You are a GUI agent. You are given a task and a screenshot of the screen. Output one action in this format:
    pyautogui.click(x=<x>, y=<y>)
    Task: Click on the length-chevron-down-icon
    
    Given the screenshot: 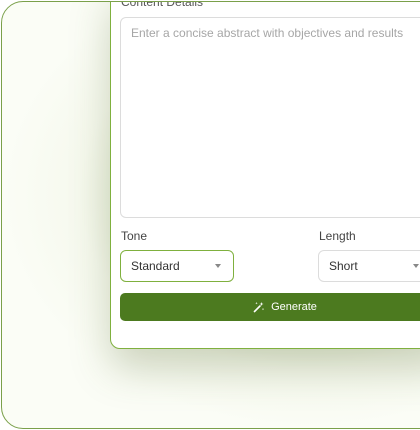 What is the action you would take?
    pyautogui.click(x=416, y=266)
    